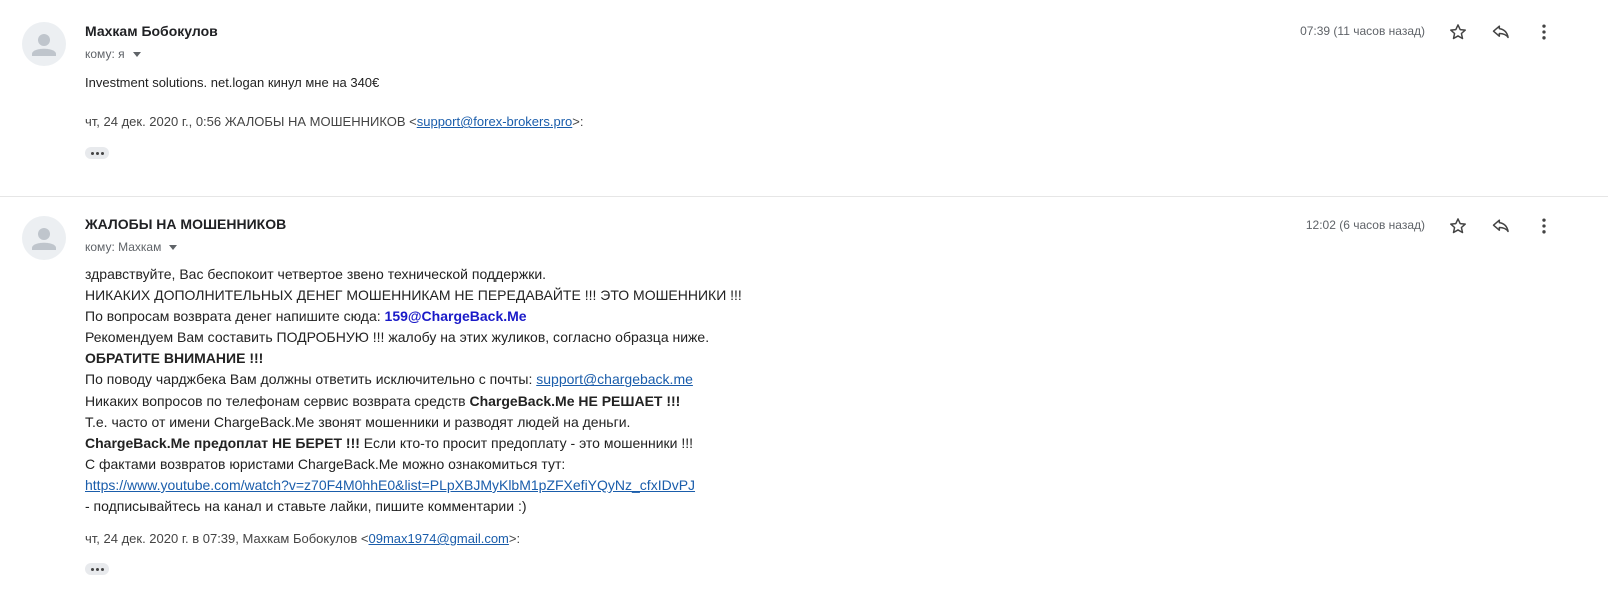 This screenshot has width=1613, height=607. I want to click on message-divider, so click(804, 196).